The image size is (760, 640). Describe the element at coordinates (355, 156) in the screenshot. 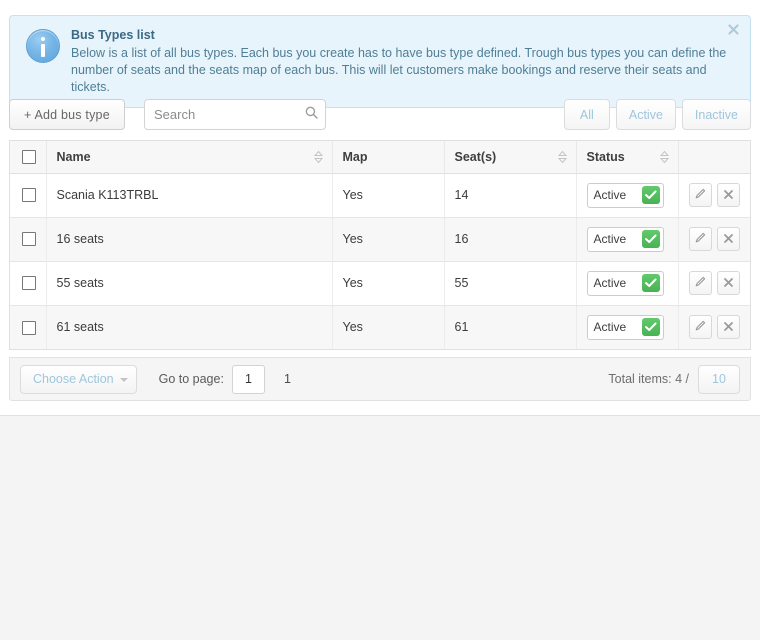

I see `column-header-map-label: Map` at that location.